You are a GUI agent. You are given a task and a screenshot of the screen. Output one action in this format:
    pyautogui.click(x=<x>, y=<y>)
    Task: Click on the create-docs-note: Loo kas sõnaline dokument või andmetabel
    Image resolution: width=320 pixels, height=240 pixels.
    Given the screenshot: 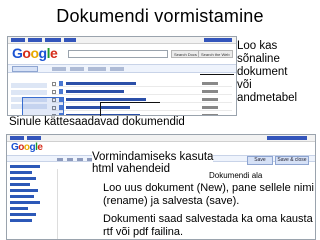 What is the action you would take?
    pyautogui.click(x=267, y=72)
    